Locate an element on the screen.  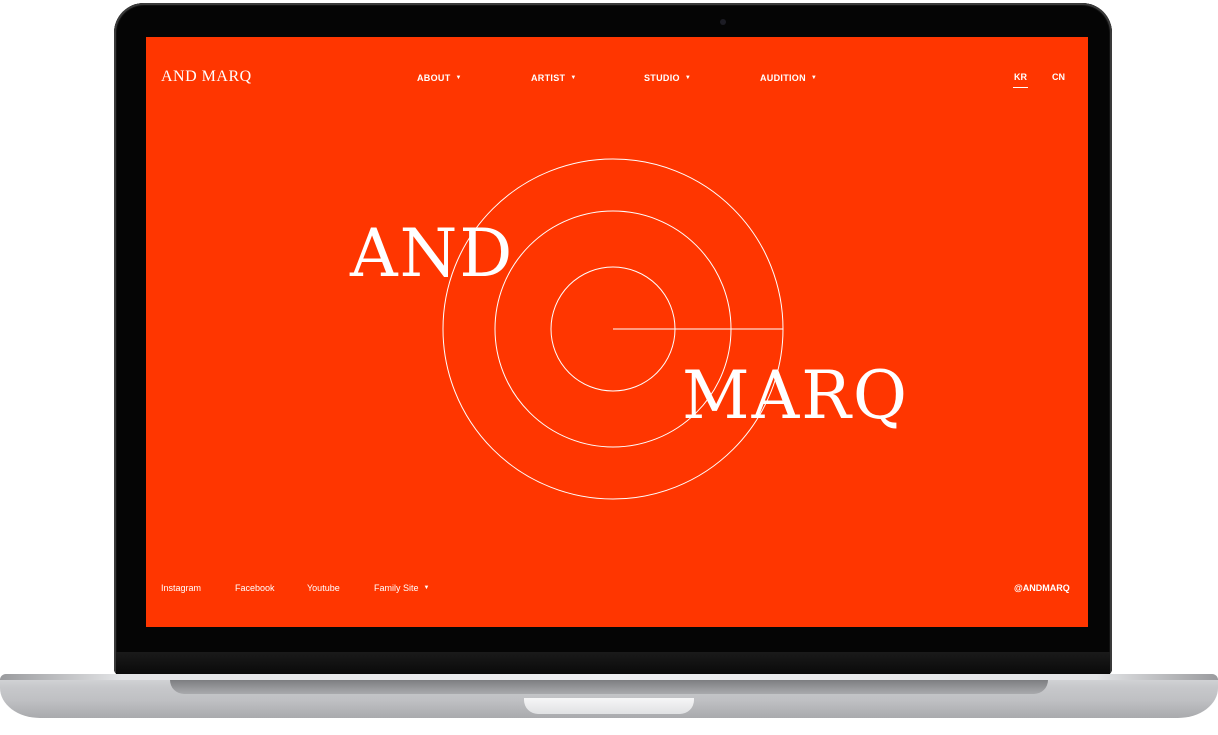
family-site-dropdown: Family Site ▼ is located at coordinates (401, 588).